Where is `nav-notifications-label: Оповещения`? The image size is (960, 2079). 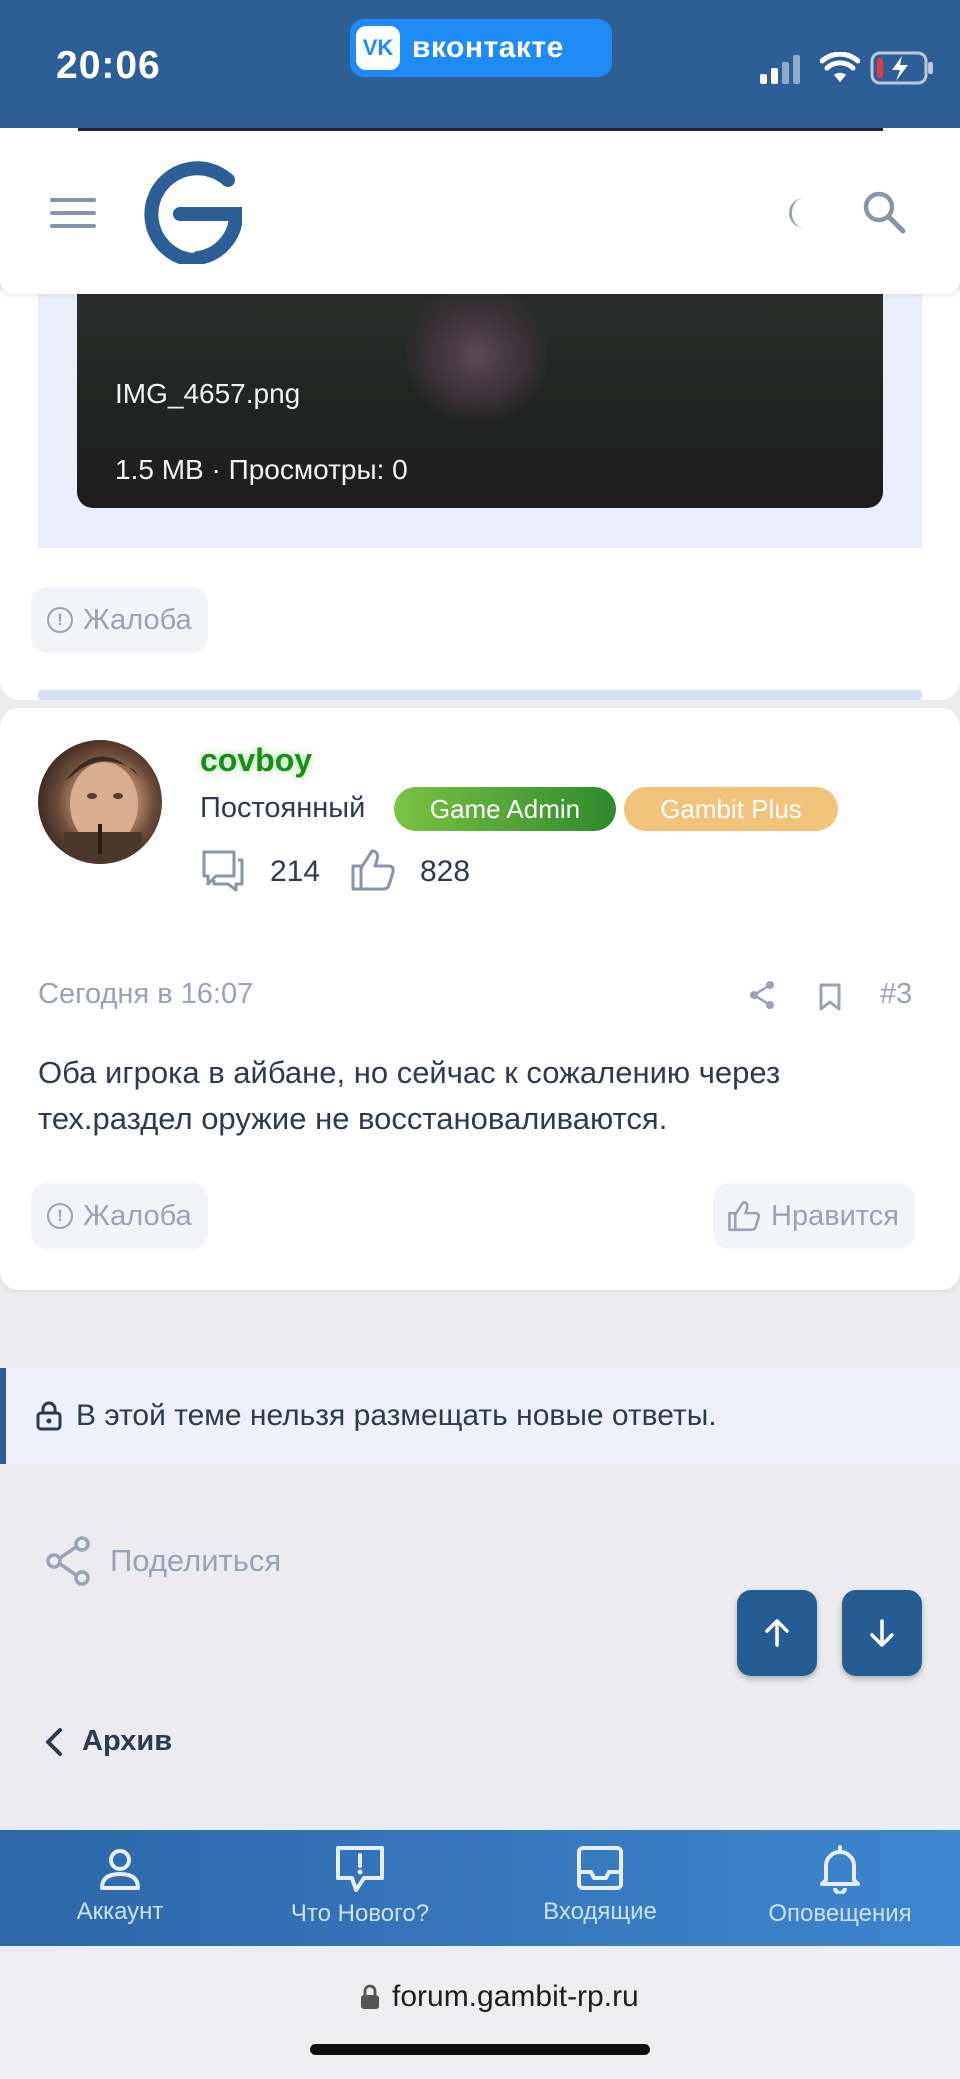
nav-notifications-label: Оповещения is located at coordinates (840, 1913).